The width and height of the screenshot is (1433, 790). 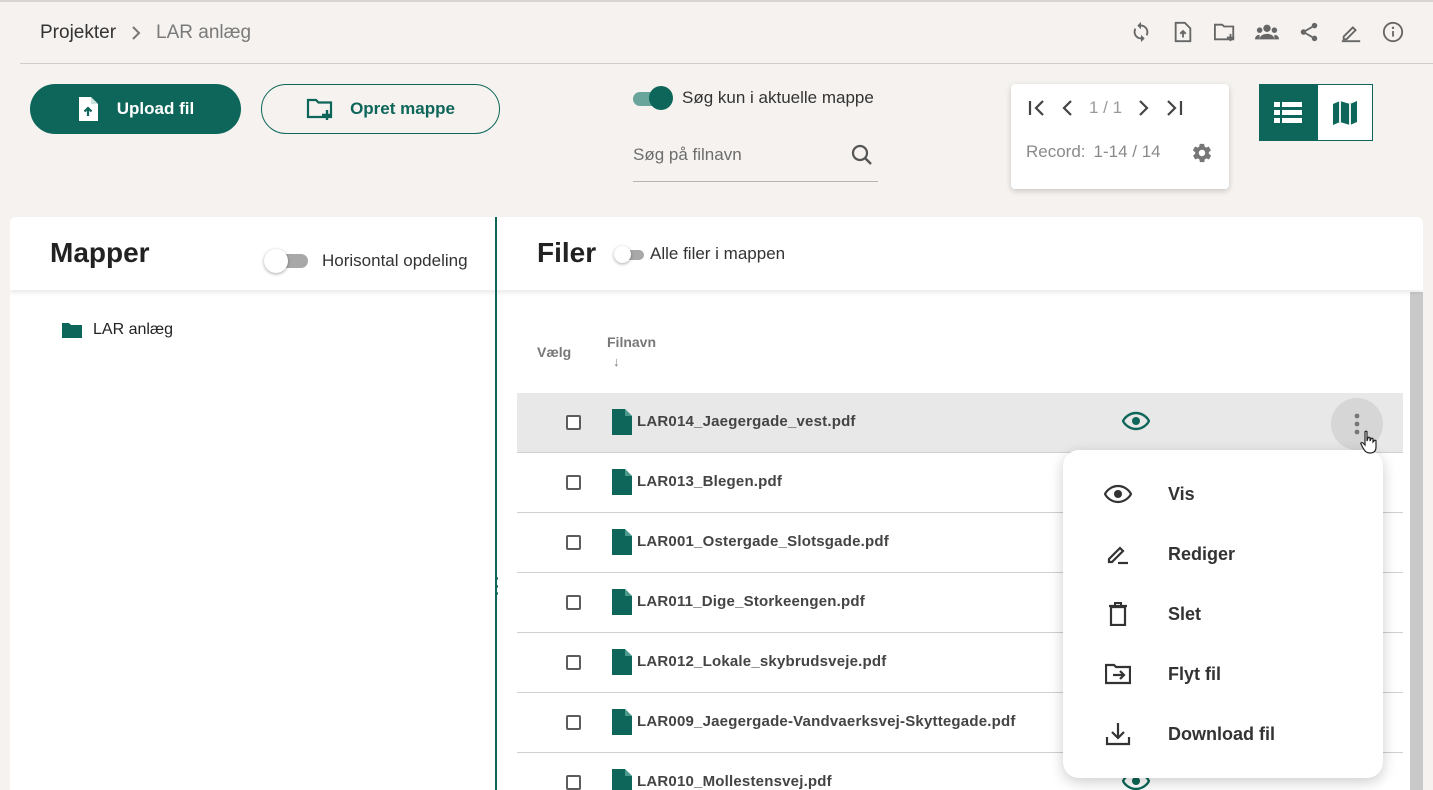 What do you see at coordinates (286, 261) in the screenshot?
I see `horizontal-split-toggle` at bounding box center [286, 261].